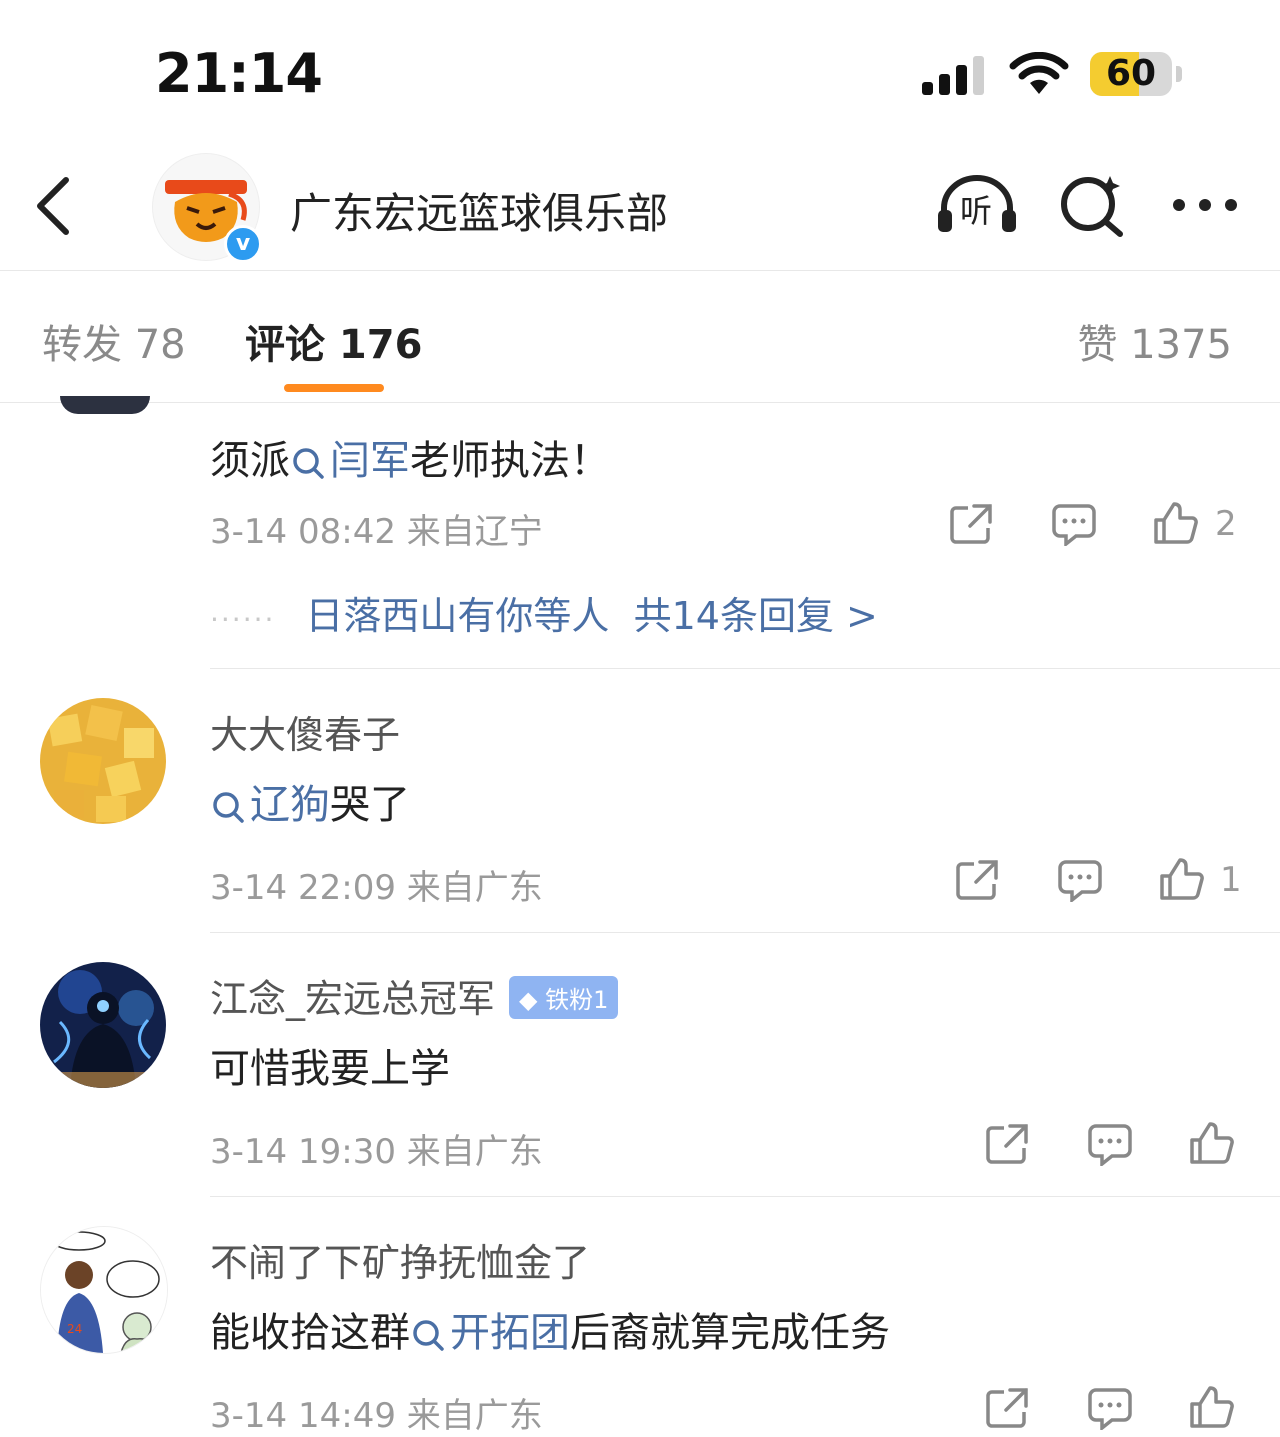 The image size is (1280, 1437). I want to click on comment-meta: 3-14 19:30 来自广东, so click(376, 1152).